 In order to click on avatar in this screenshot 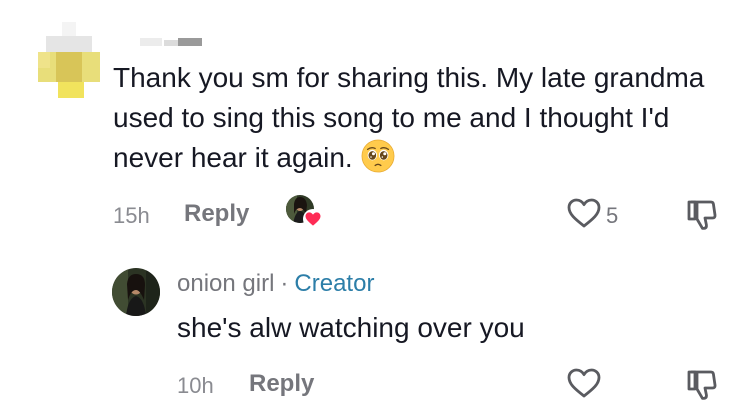, I will do `click(69, 60)`.